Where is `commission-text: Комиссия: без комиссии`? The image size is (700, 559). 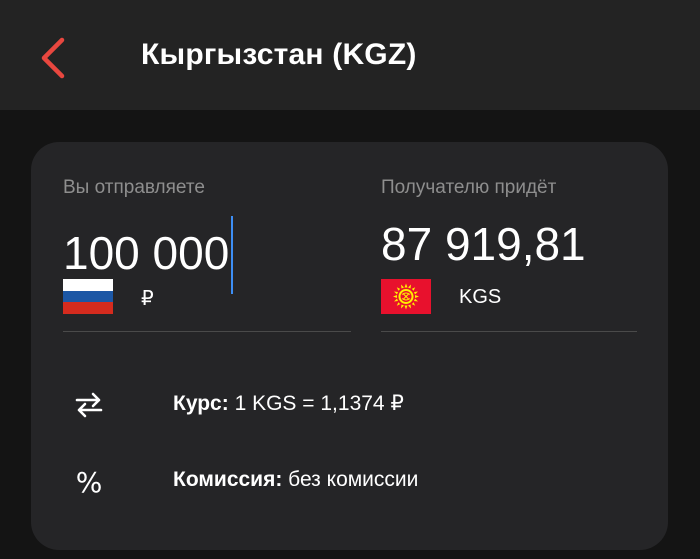
commission-text: Комиссия: без комиссии is located at coordinates (295, 480).